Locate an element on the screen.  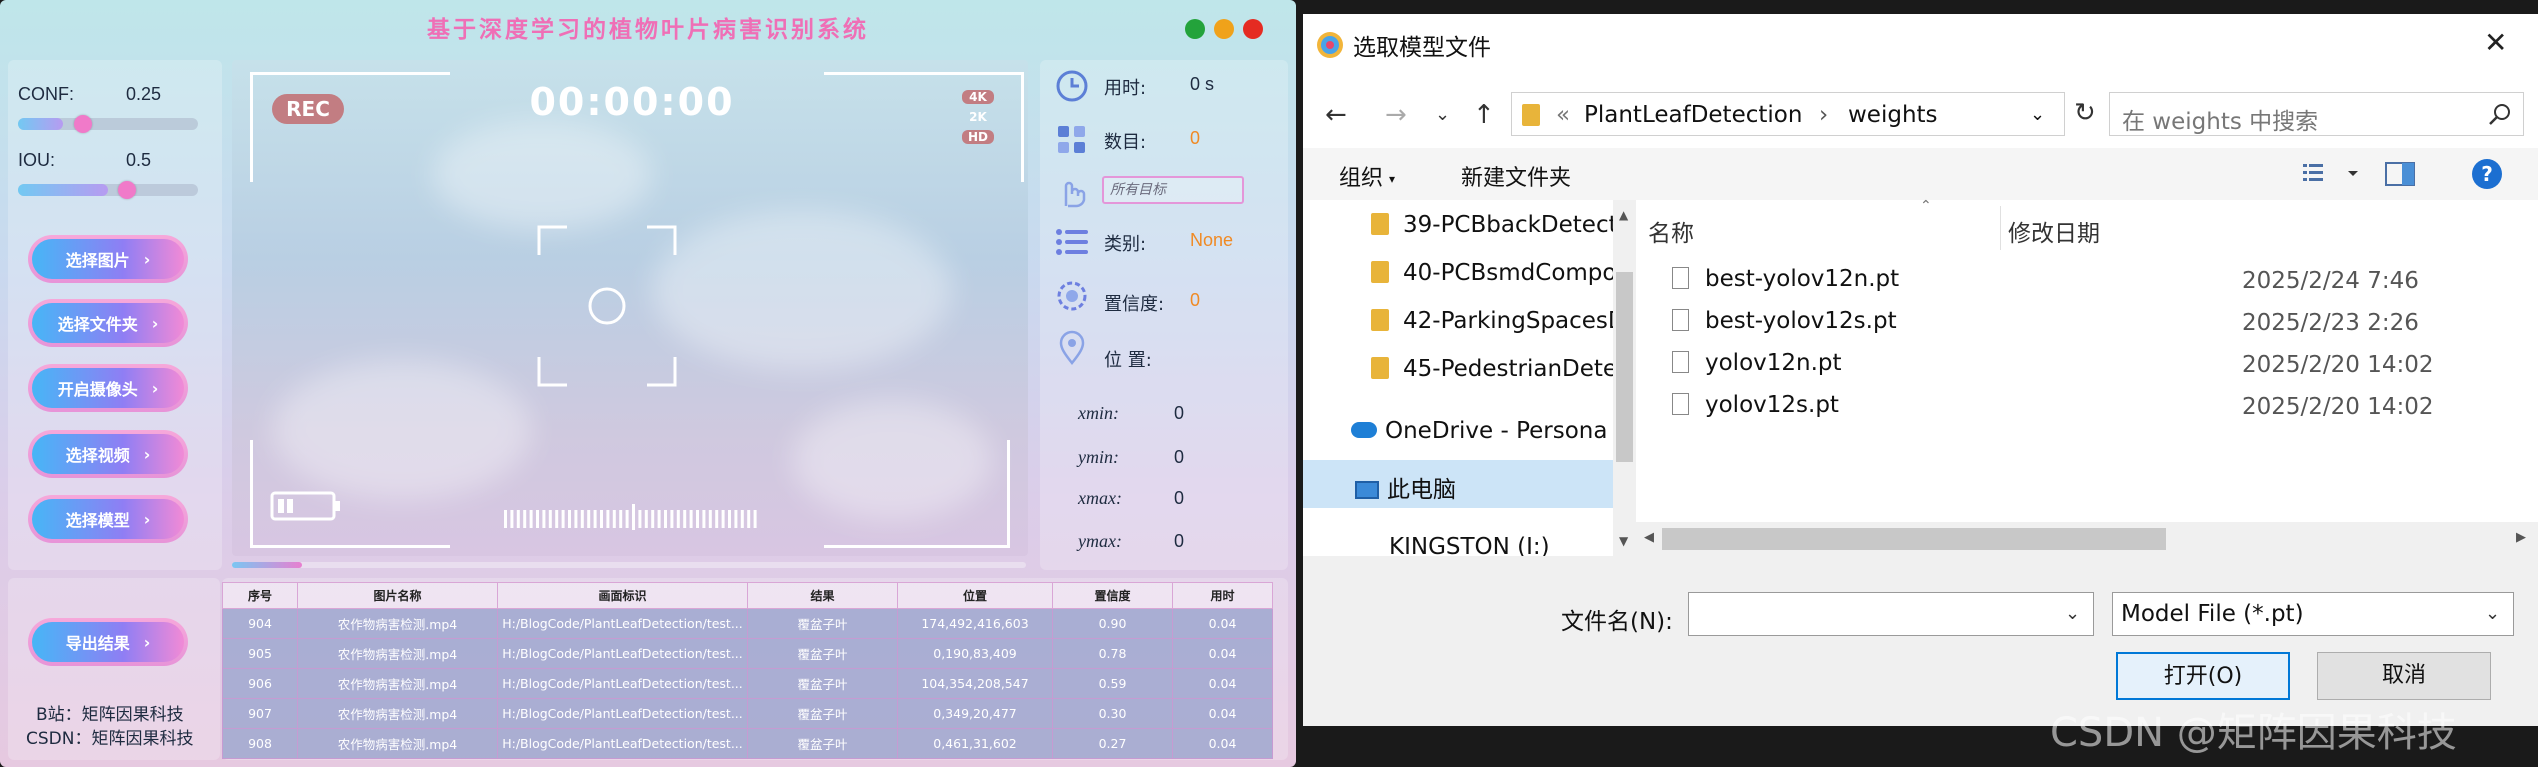
filename-dropdown-icon: ⌄ is located at coordinates (2072, 613).